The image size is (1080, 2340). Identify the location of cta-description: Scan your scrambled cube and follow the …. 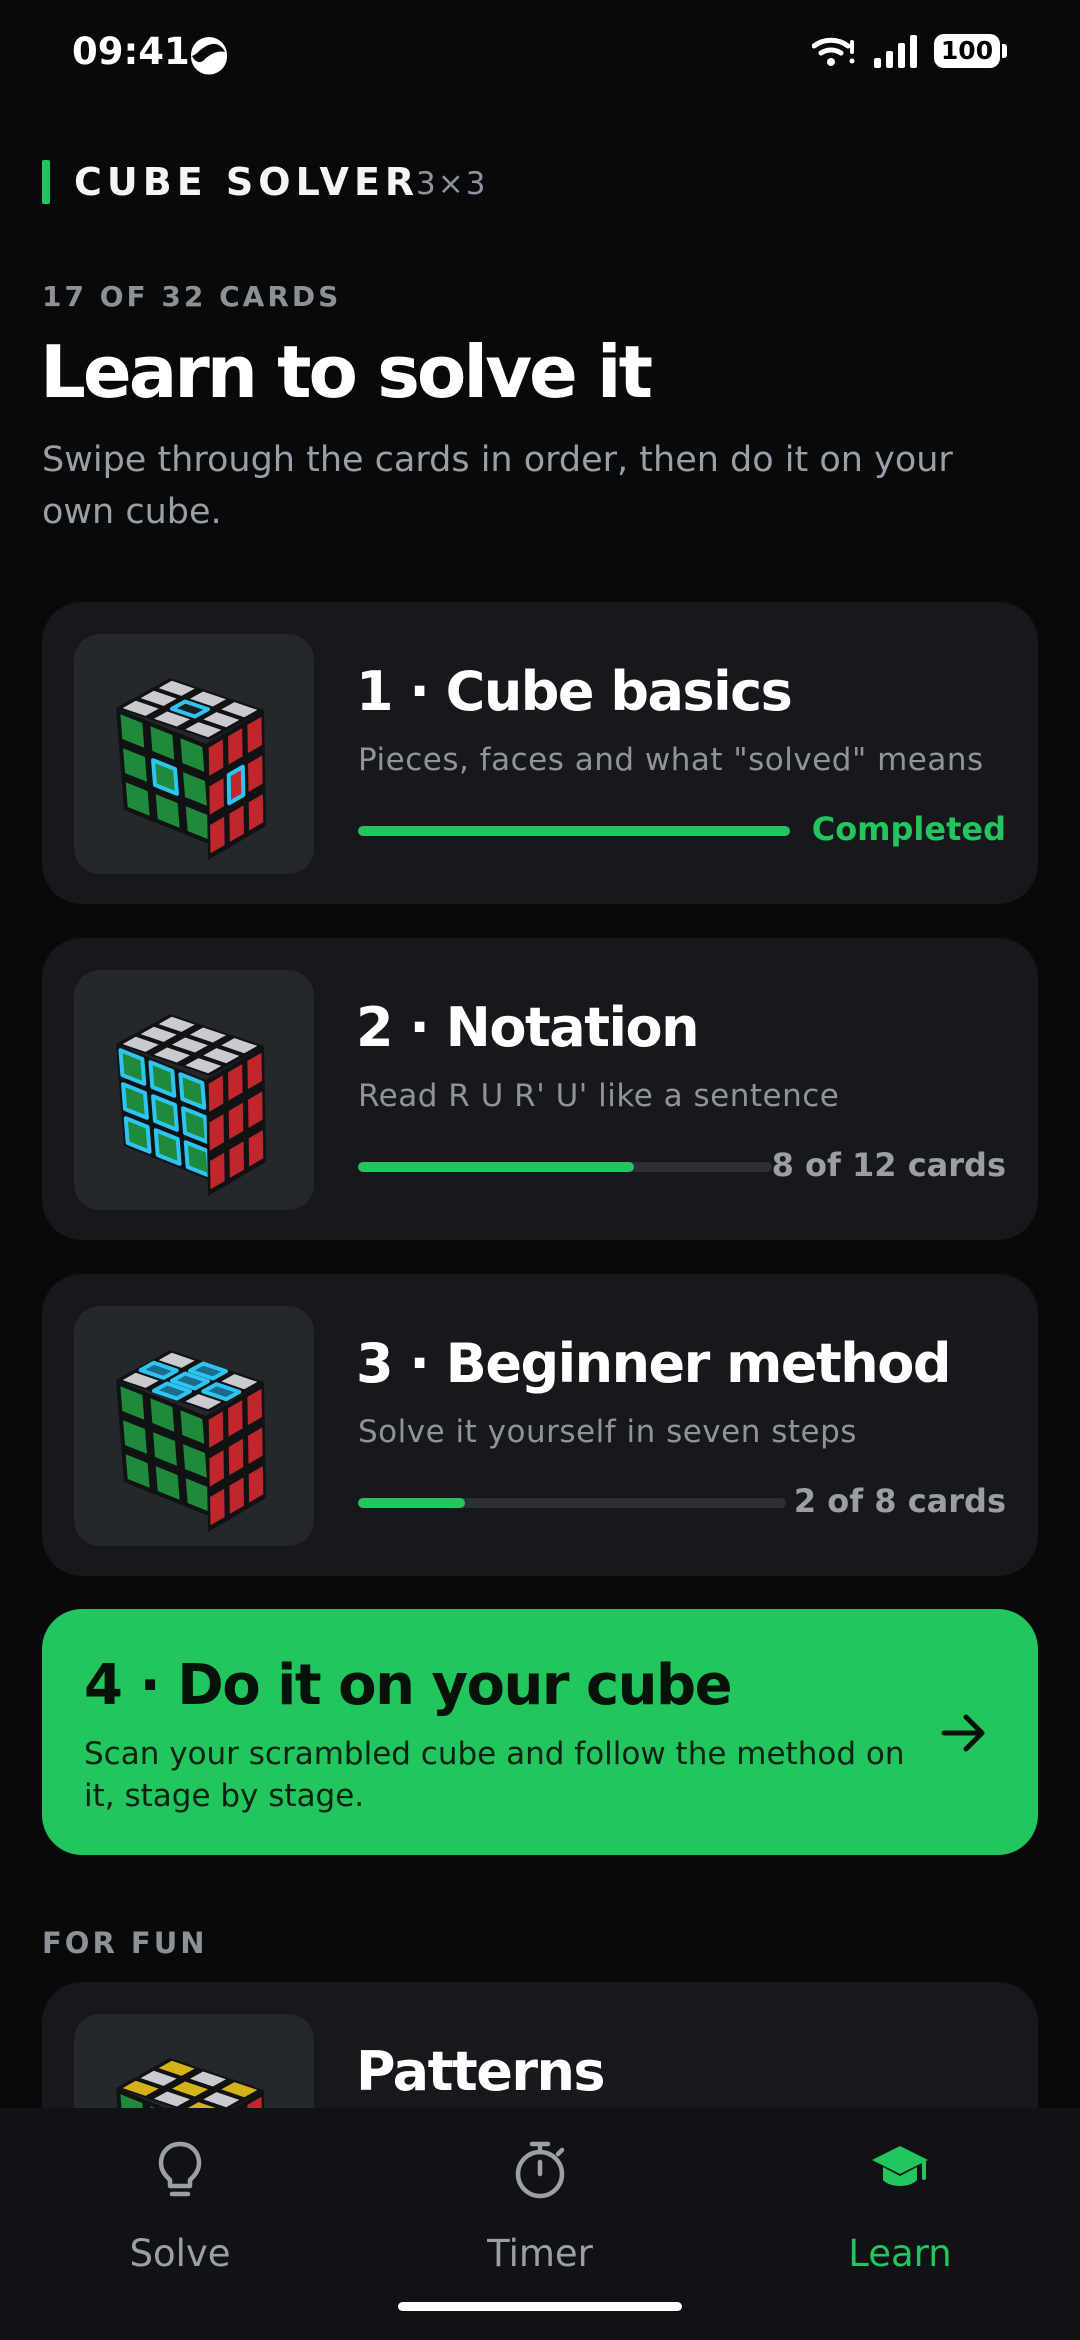
(494, 1775).